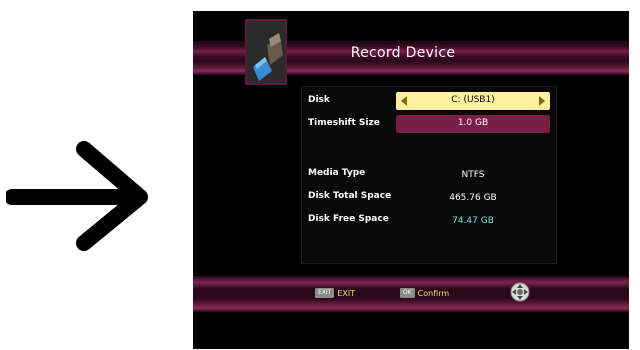  Describe the element at coordinates (473, 221) in the screenshot. I see `disk-free-value: 74.47 GB` at that location.